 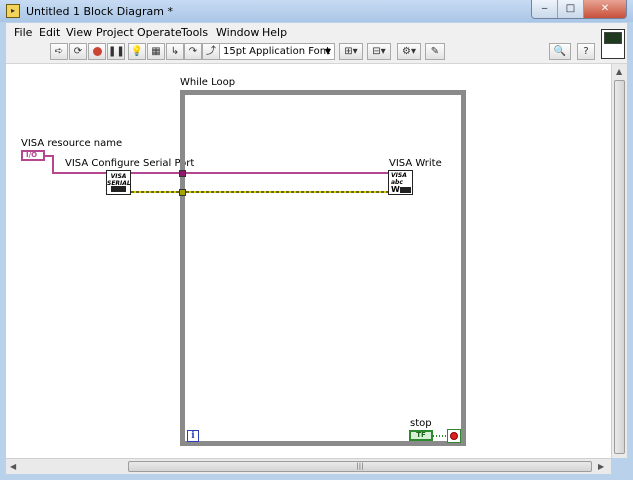 I want to click on context-help-icon: ?, so click(x=586, y=51).